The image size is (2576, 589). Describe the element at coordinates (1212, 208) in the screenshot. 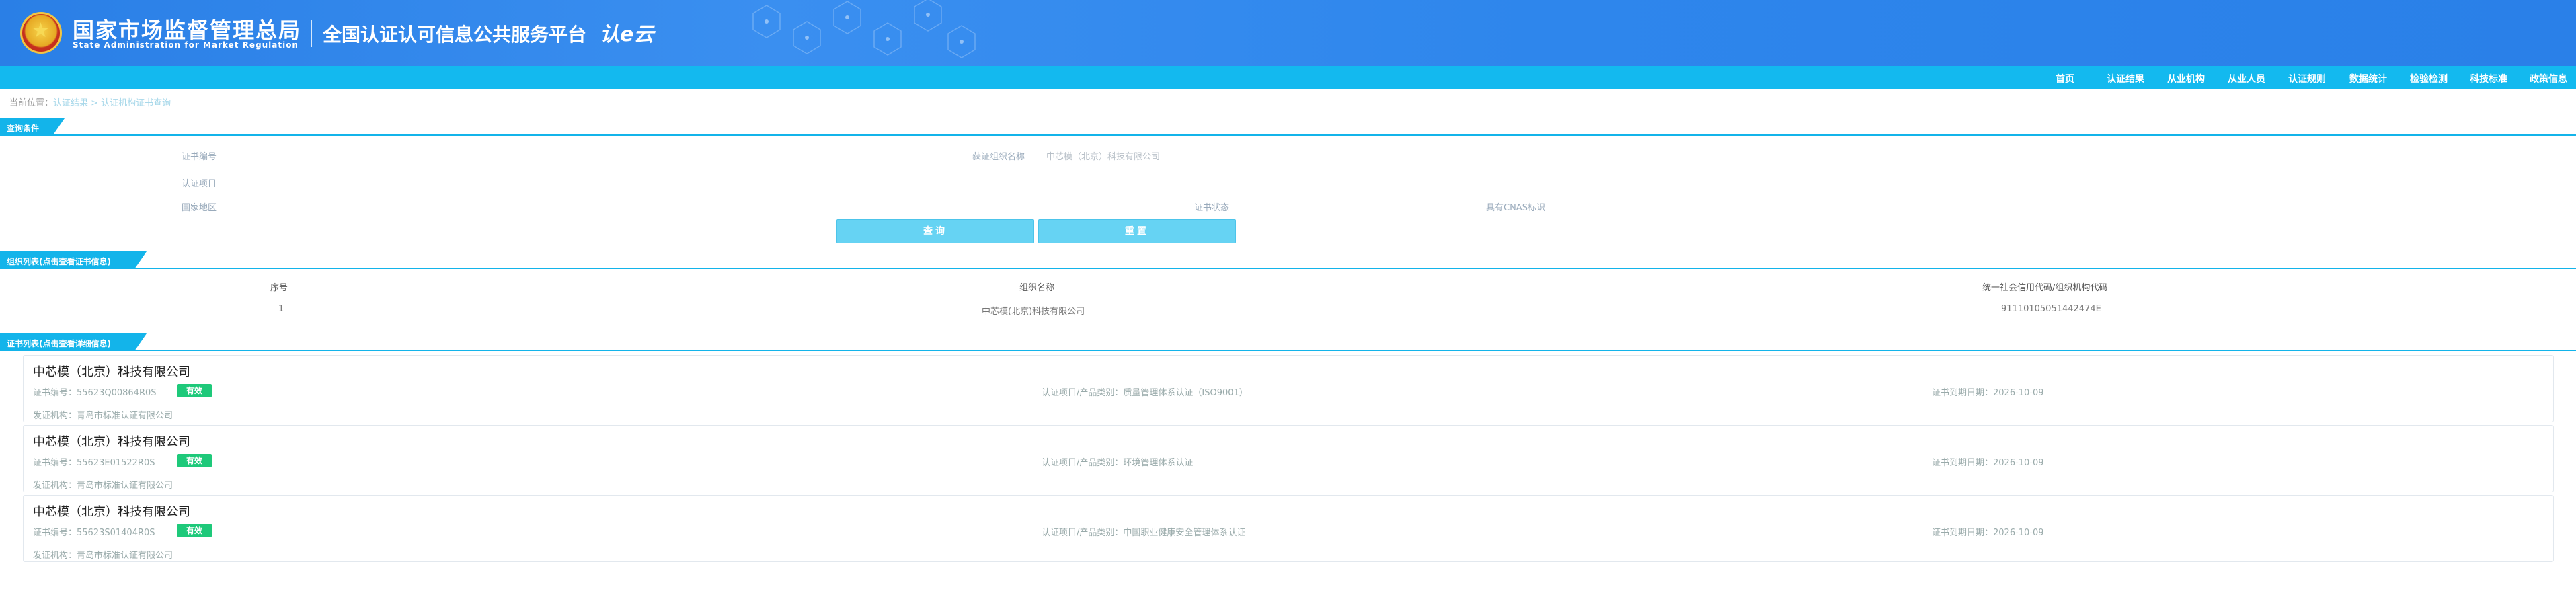

I see `status-label: 证书状态` at that location.